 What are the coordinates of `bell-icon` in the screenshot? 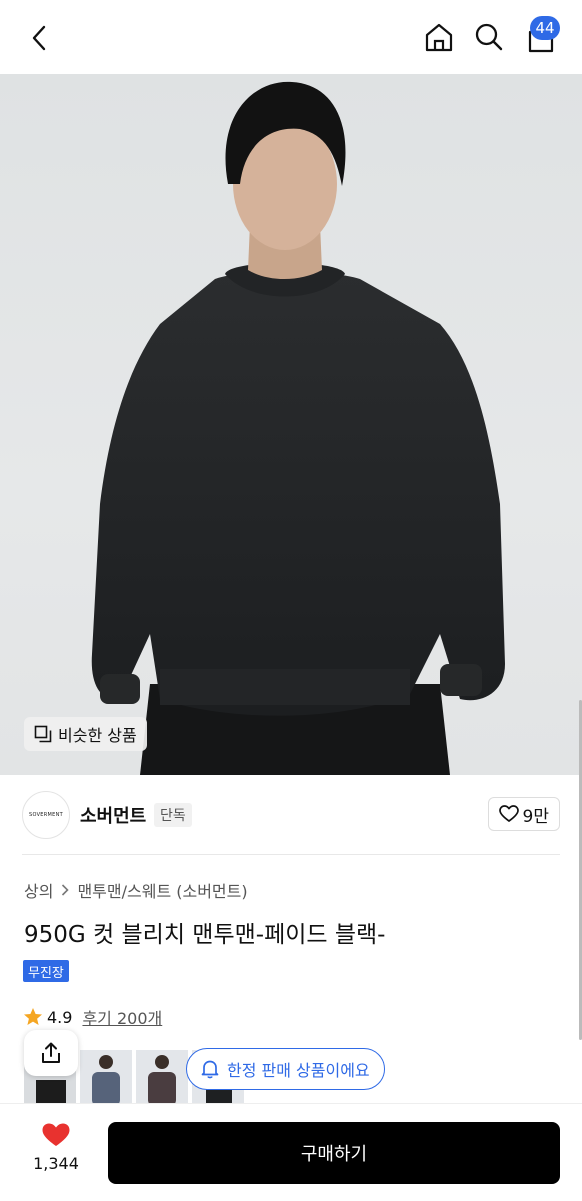 It's located at (210, 1069).